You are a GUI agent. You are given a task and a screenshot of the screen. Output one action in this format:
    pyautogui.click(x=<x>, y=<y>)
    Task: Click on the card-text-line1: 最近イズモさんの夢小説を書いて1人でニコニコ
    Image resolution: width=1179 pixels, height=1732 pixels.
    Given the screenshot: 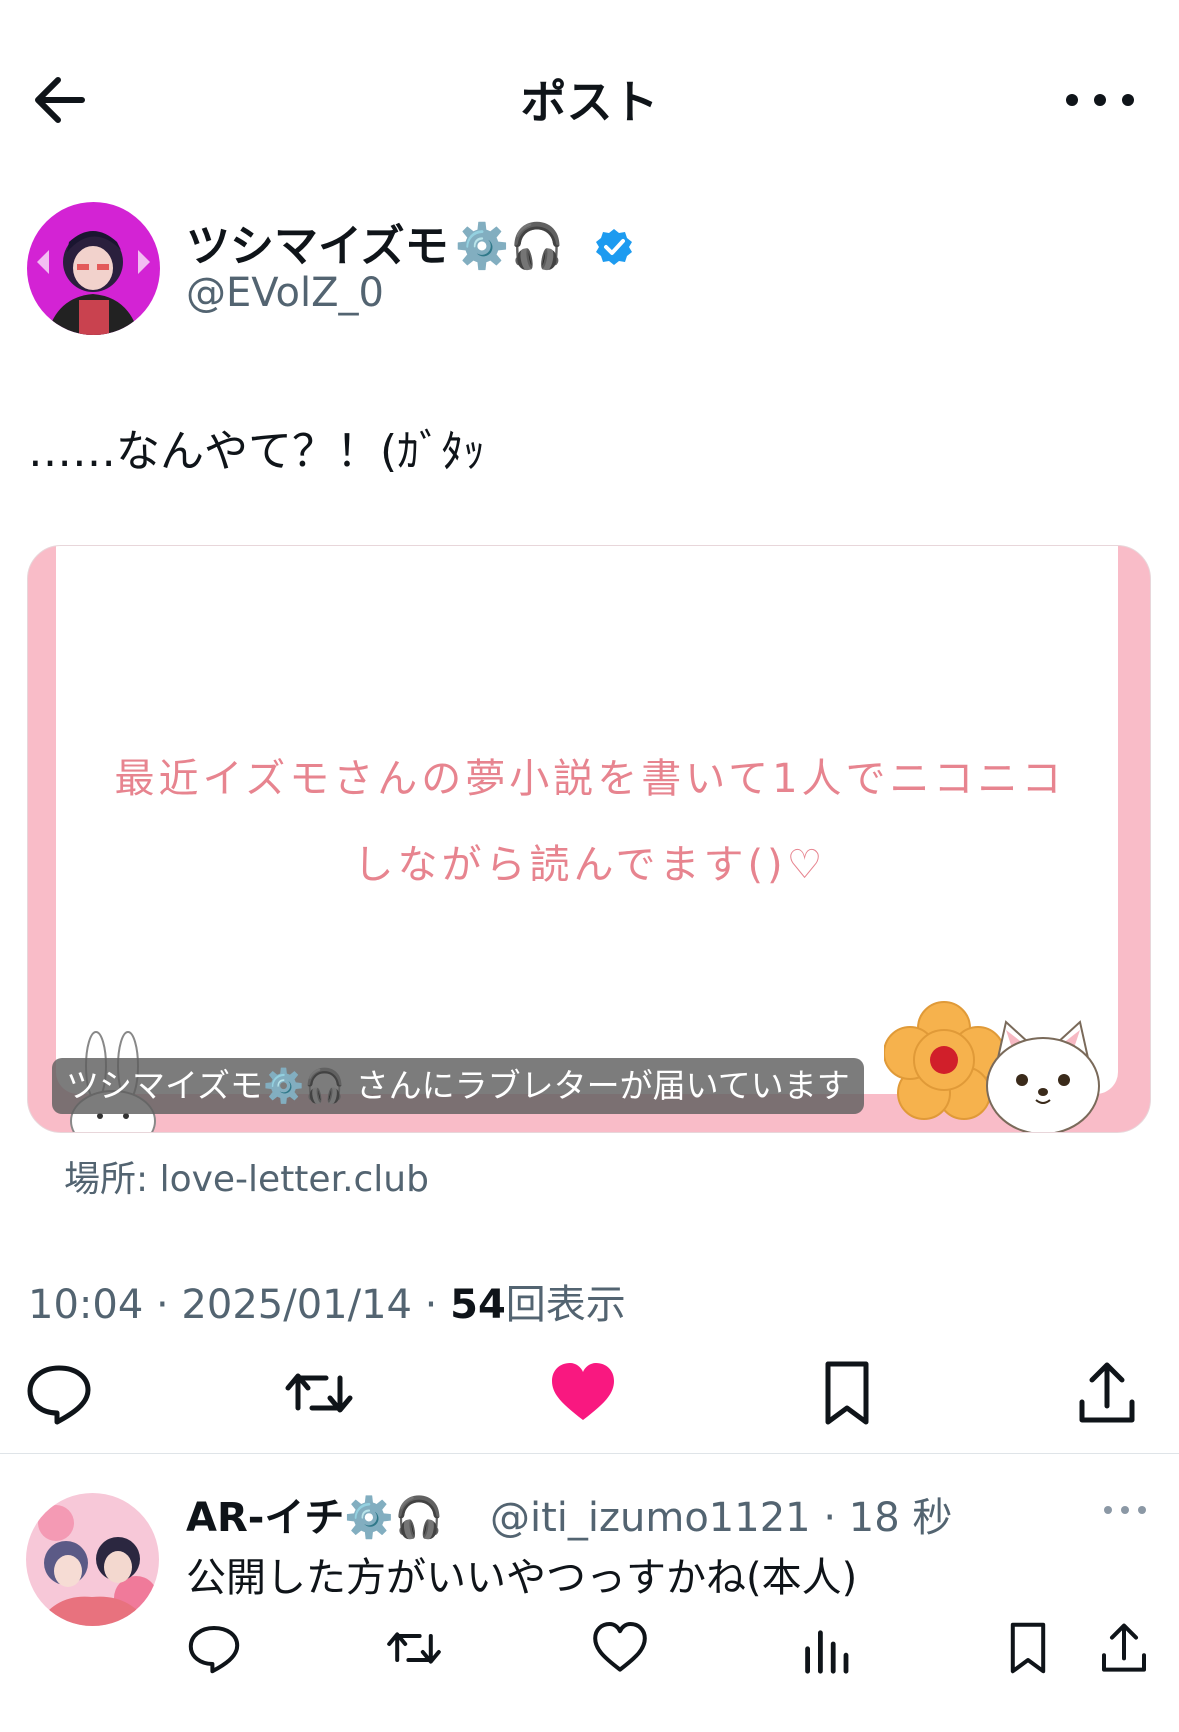 What is the action you would take?
    pyautogui.click(x=590, y=779)
    